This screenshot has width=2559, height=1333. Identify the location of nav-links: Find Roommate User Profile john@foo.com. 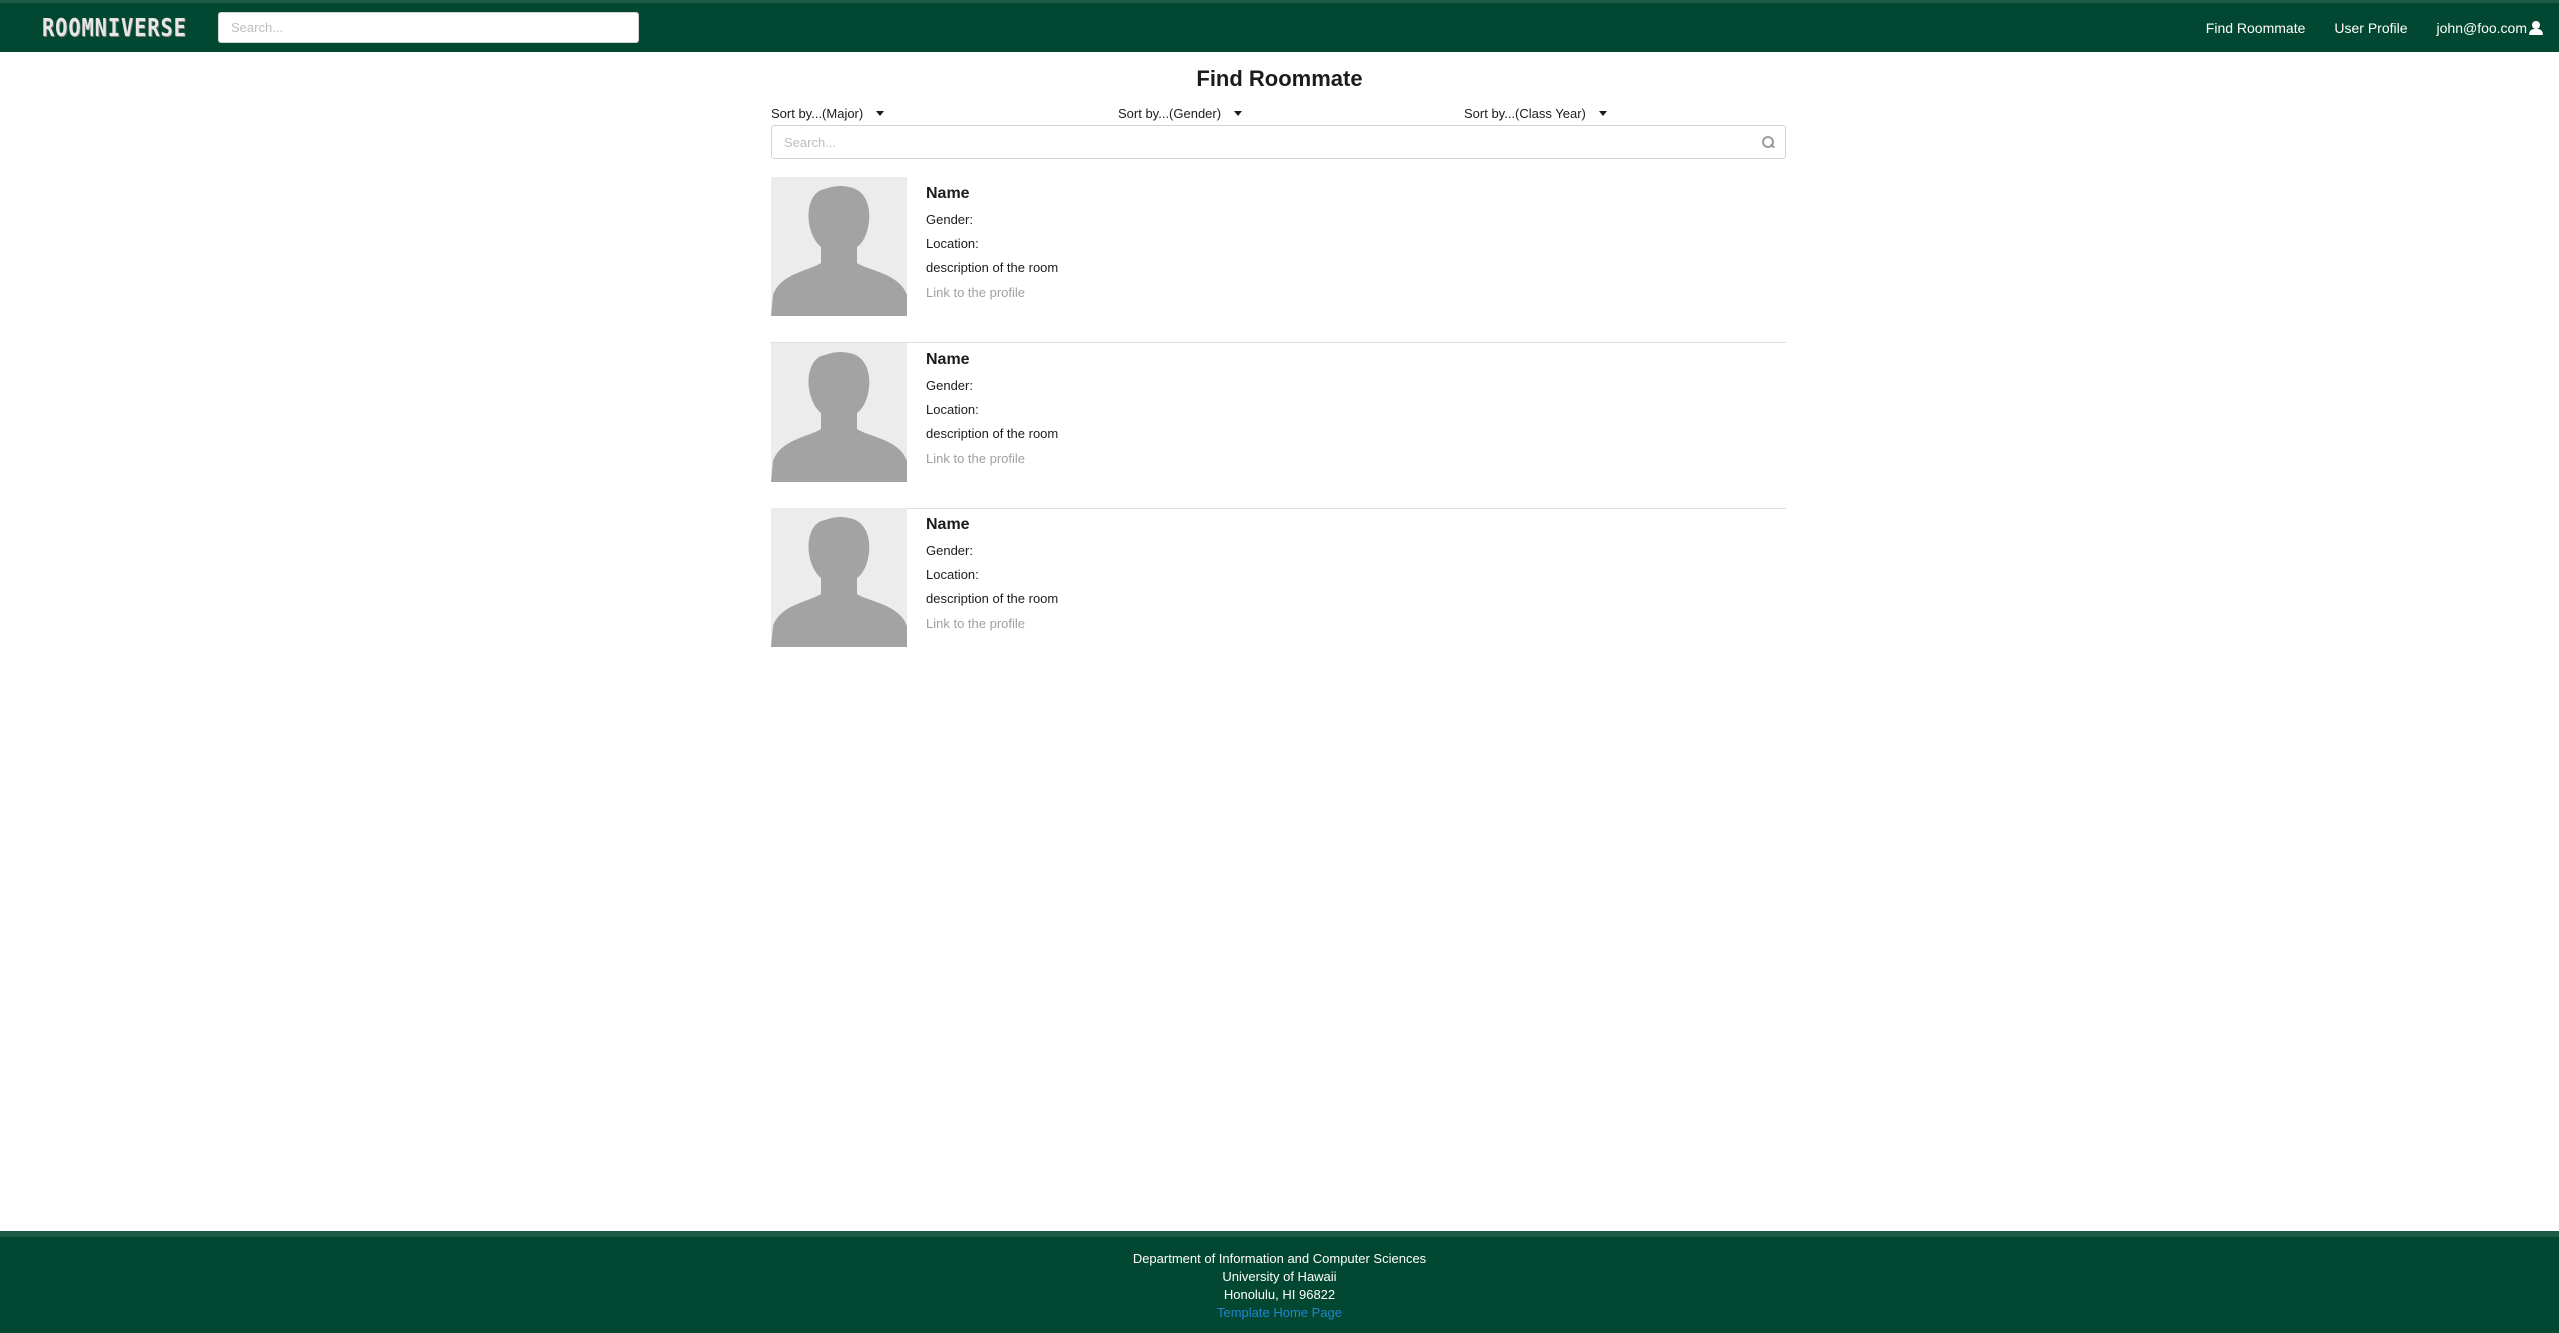
(2360, 27).